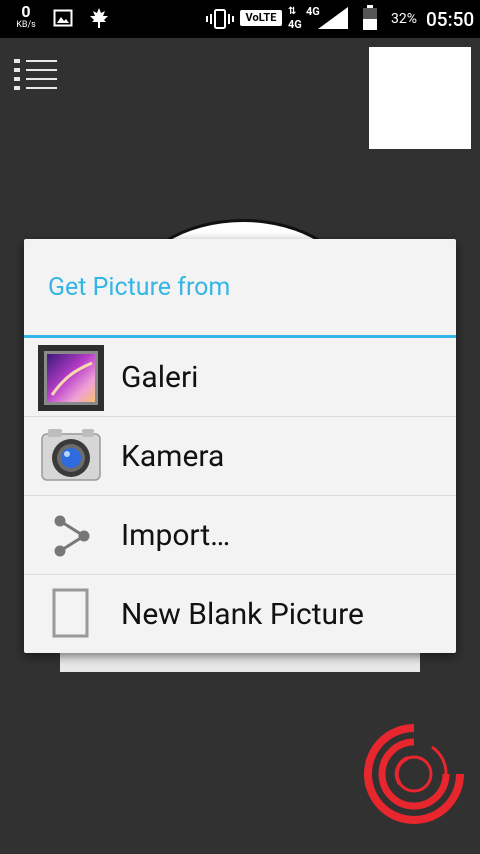  Describe the element at coordinates (63, 18) in the screenshot. I see `image-notification-icon` at that location.